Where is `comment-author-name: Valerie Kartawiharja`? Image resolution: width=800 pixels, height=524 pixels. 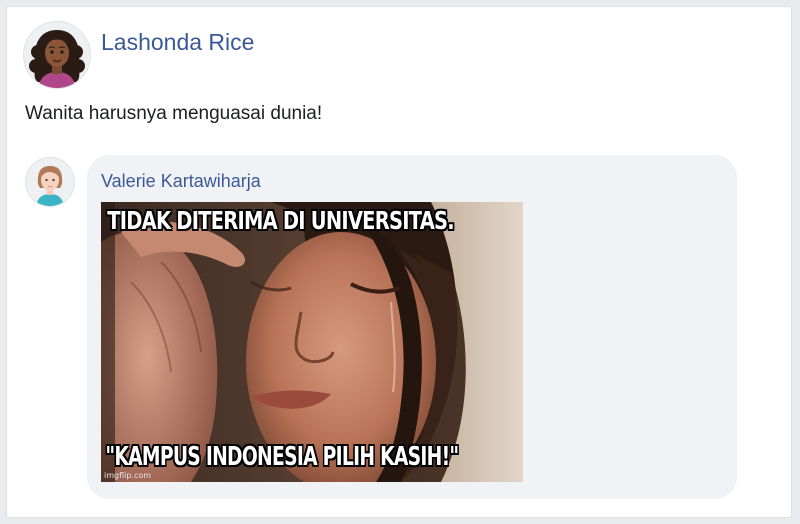
comment-author-name: Valerie Kartawiharja is located at coordinates (181, 181).